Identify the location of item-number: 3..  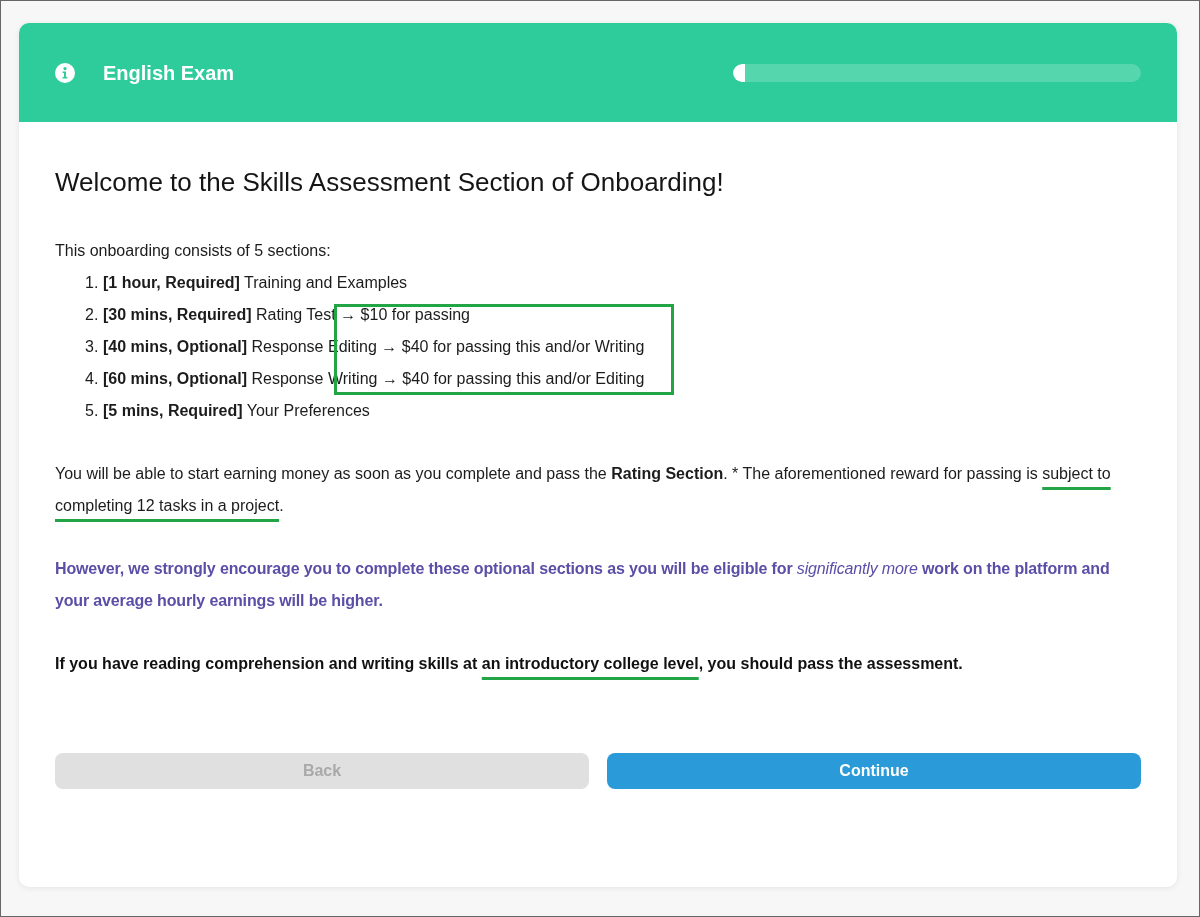
(92, 347).